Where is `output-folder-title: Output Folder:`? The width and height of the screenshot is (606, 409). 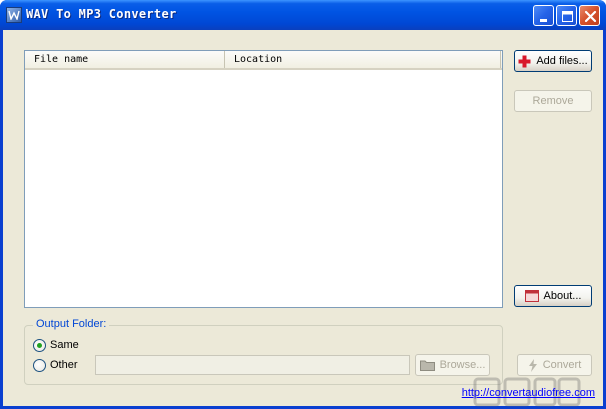 output-folder-title: Output Folder: is located at coordinates (71, 324).